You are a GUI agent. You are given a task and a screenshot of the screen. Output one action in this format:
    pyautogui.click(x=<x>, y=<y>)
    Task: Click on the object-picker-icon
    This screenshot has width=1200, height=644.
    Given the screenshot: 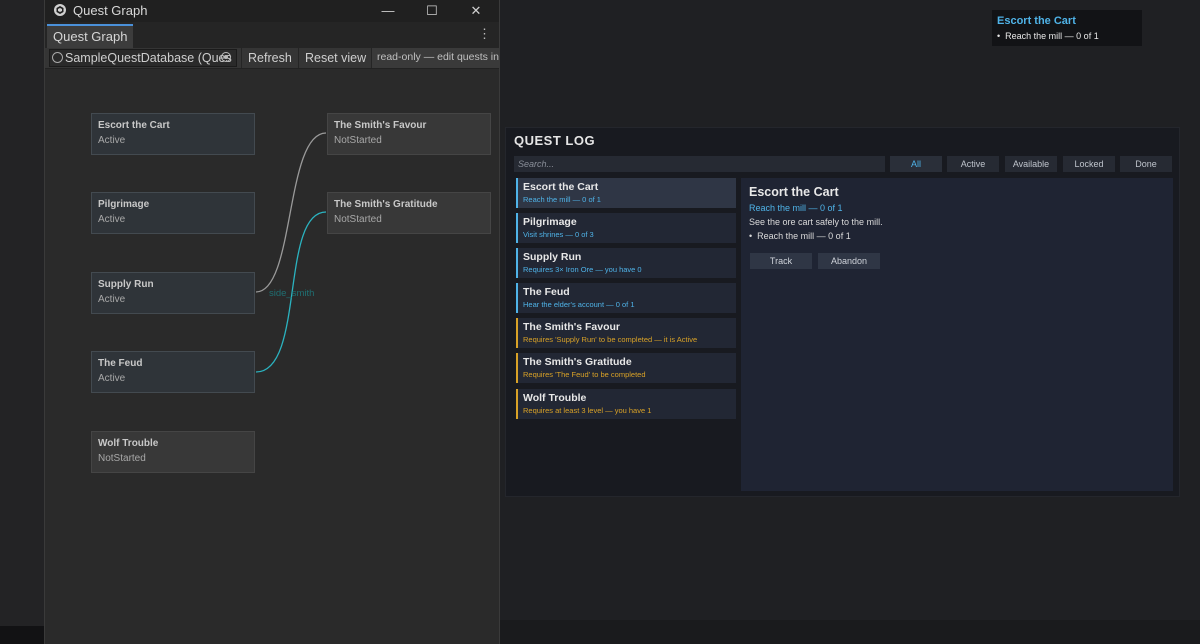 What is the action you would take?
    pyautogui.click(x=226, y=57)
    